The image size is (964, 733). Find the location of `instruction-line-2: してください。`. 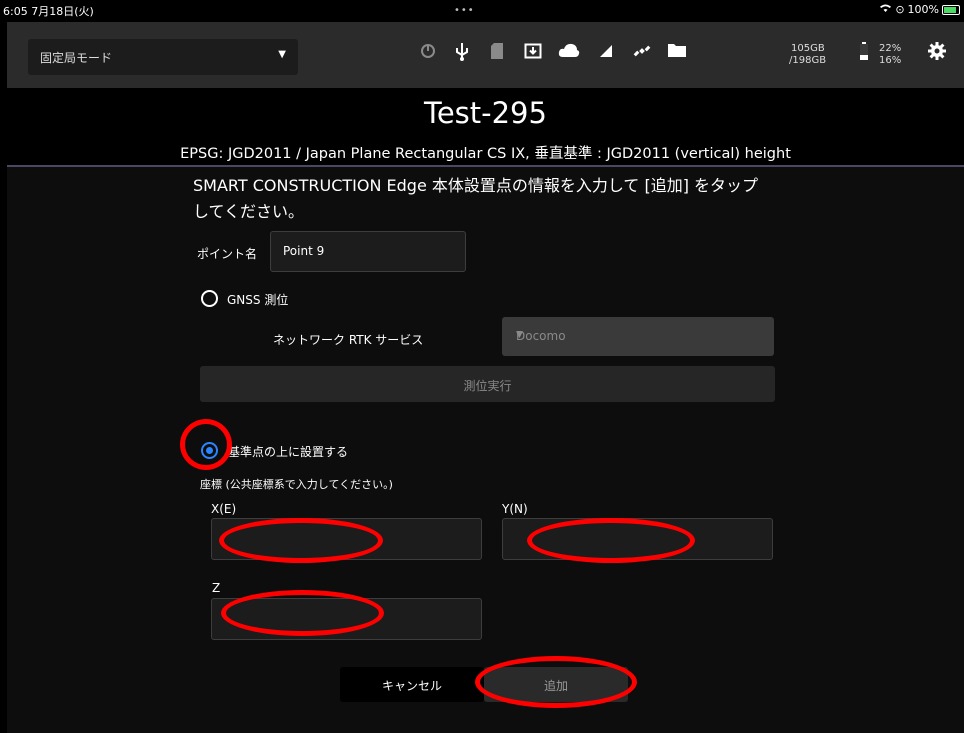

instruction-line-2: してください。 is located at coordinates (249, 211).